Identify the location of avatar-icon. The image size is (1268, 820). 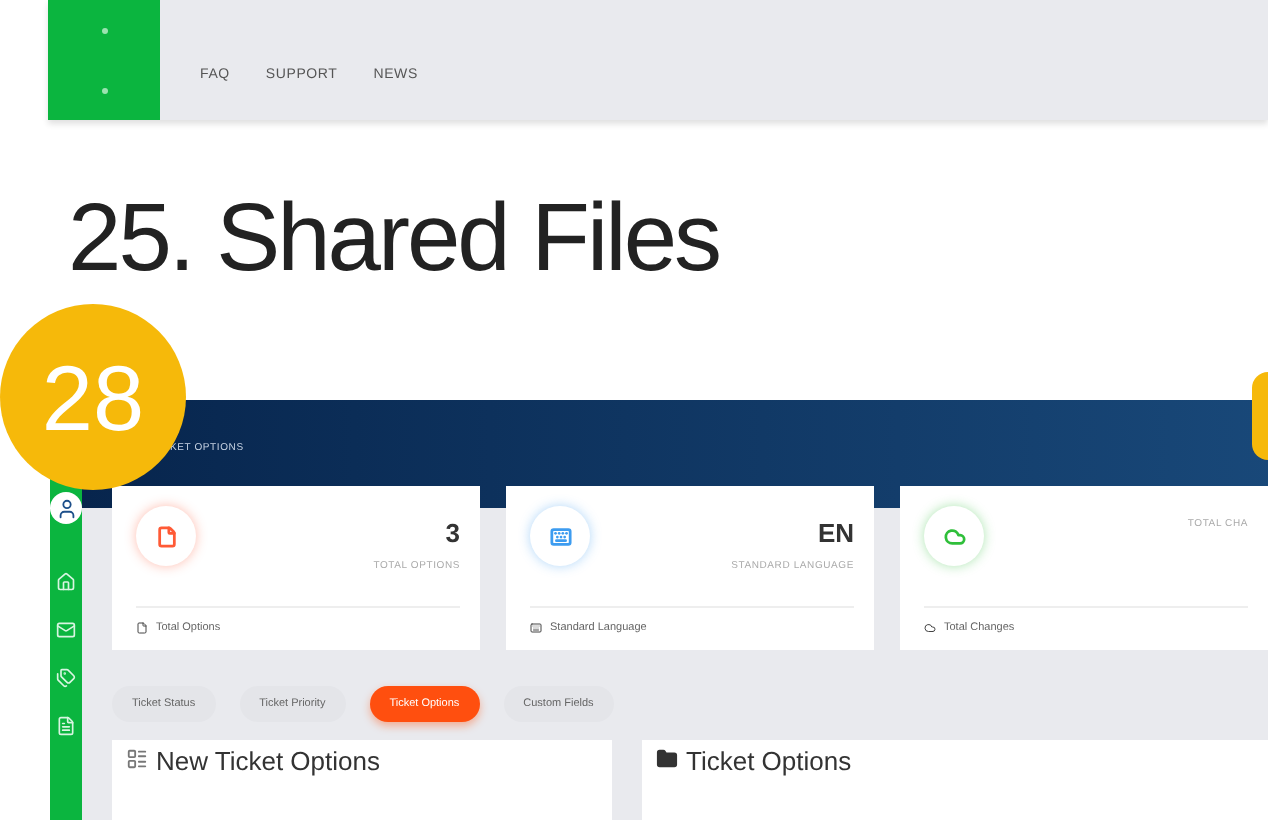
(66, 508).